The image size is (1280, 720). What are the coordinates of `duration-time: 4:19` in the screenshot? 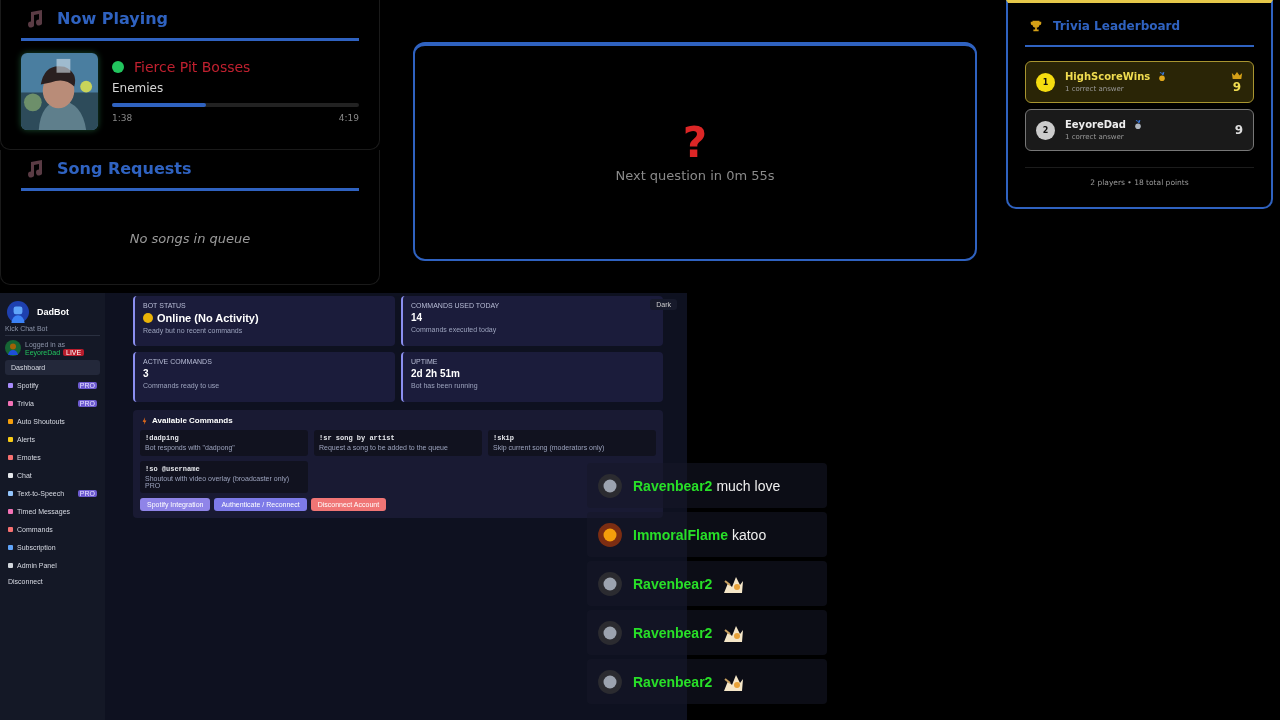 It's located at (348, 118).